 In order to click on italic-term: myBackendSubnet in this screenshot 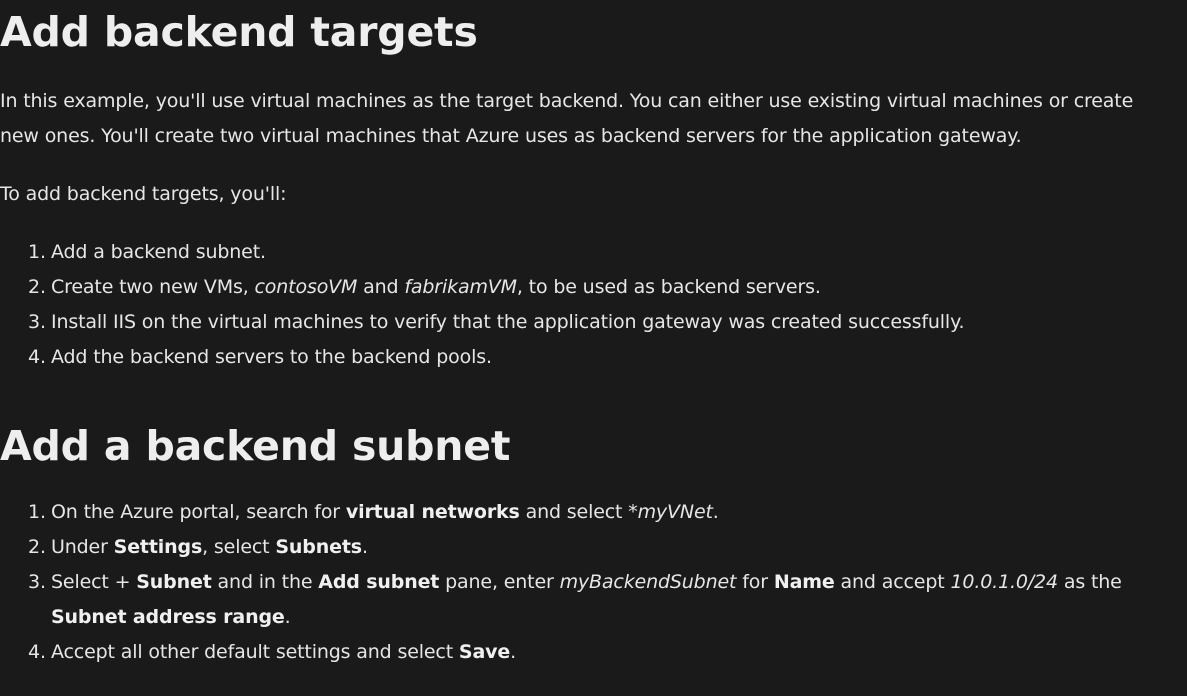, I will do `click(648, 582)`.